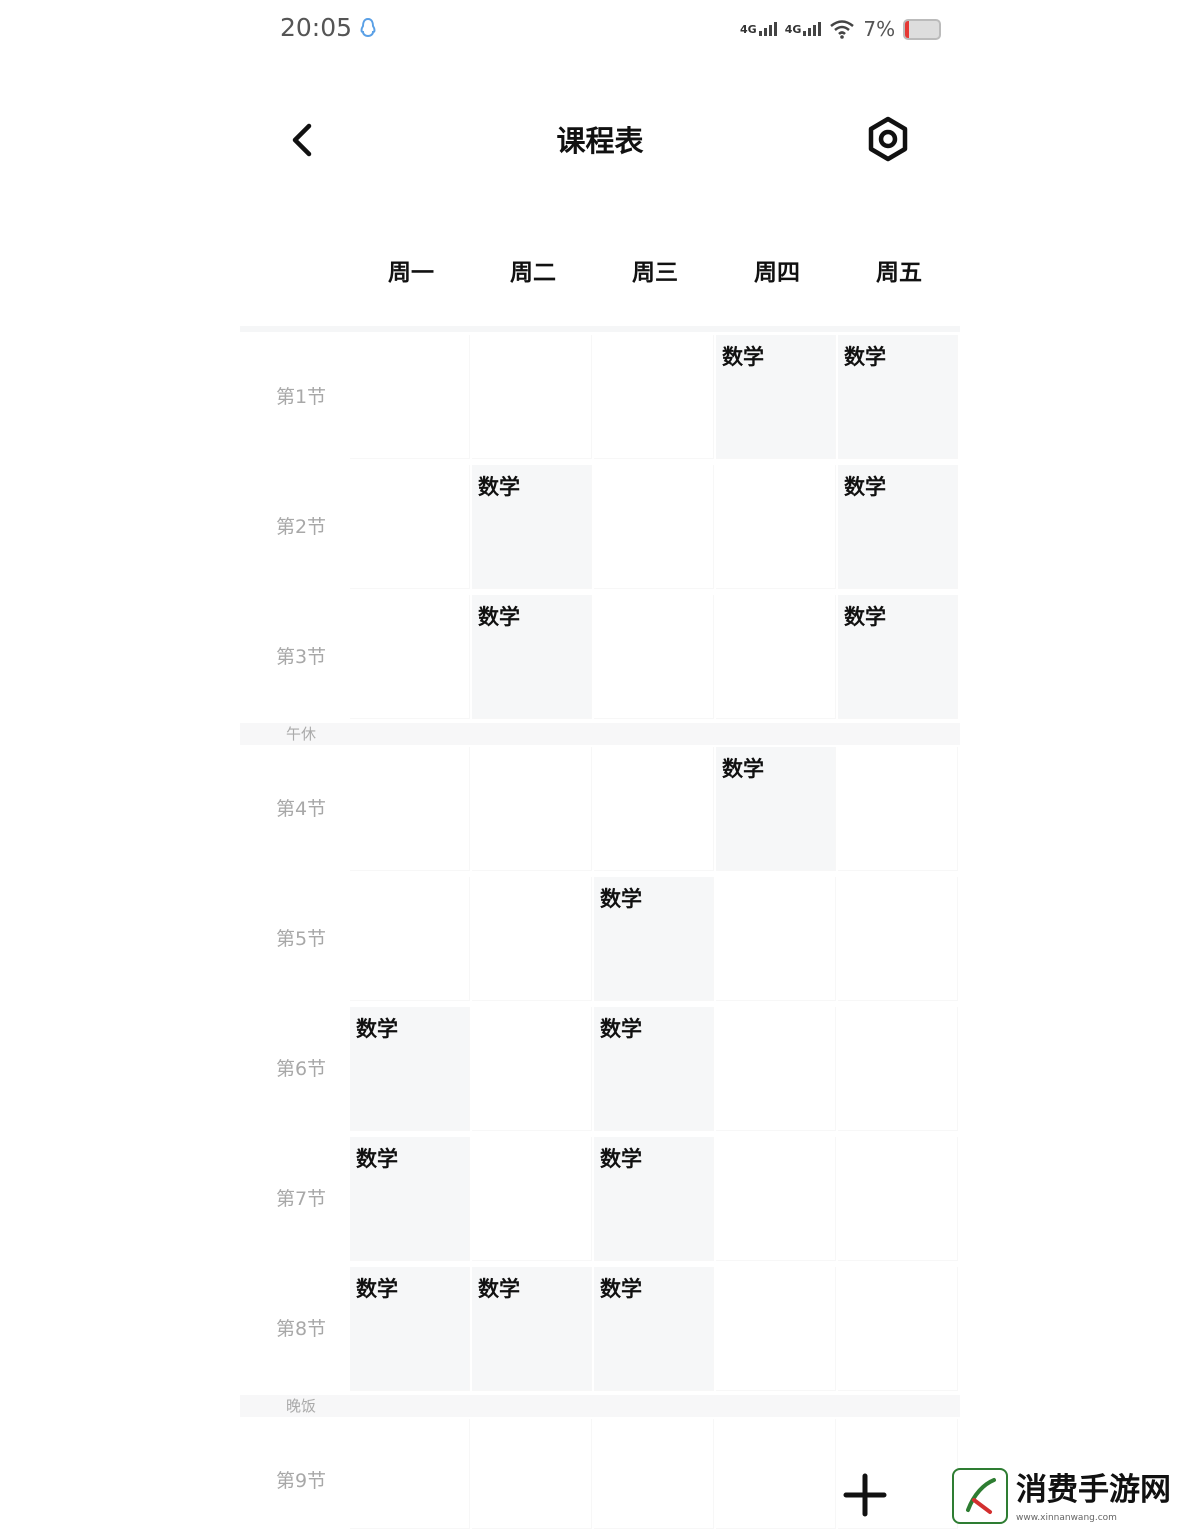 This screenshot has height=1529, width=1200. What do you see at coordinates (300, 1406) in the screenshot?
I see `dinner-break-label: 晚饭` at bounding box center [300, 1406].